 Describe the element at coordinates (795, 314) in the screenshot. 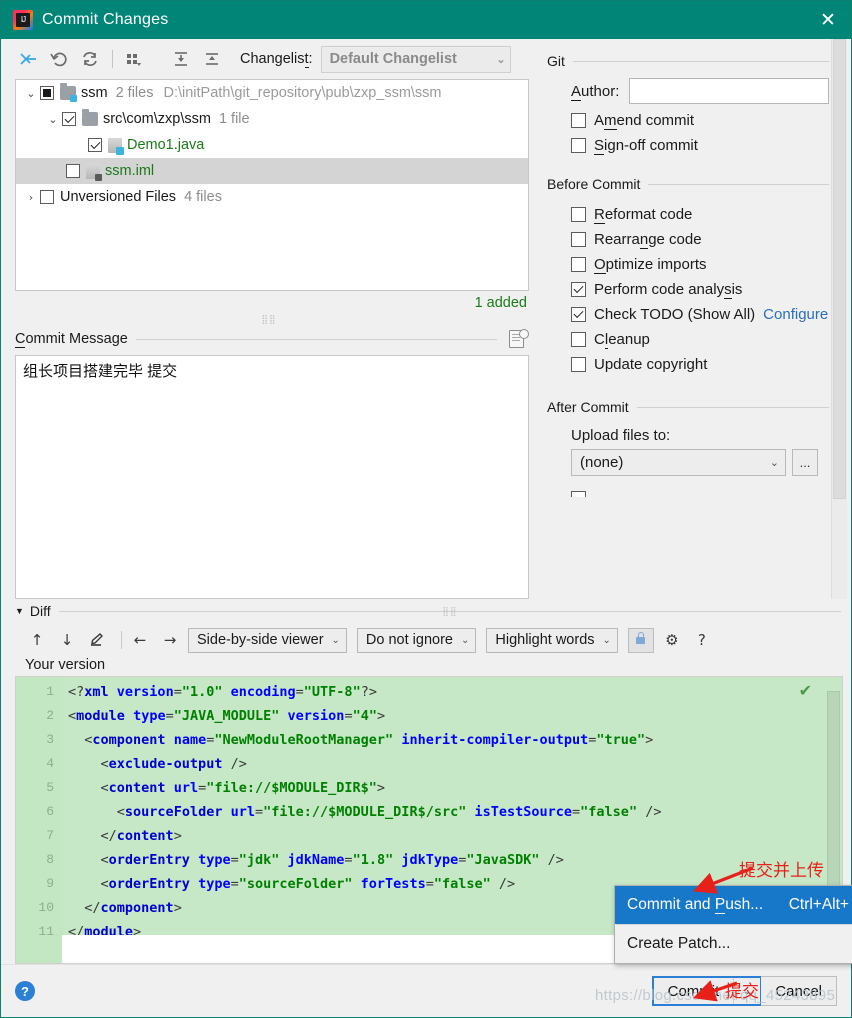

I see `configure-link: Configure` at that location.